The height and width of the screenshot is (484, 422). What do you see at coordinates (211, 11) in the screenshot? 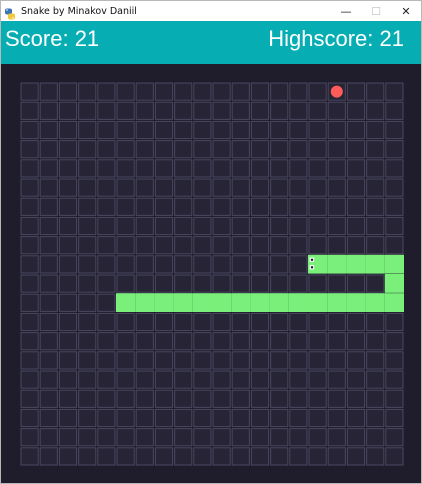
I see `title-bar: Snake by Minakov Daniil — ☐ ✕` at bounding box center [211, 11].